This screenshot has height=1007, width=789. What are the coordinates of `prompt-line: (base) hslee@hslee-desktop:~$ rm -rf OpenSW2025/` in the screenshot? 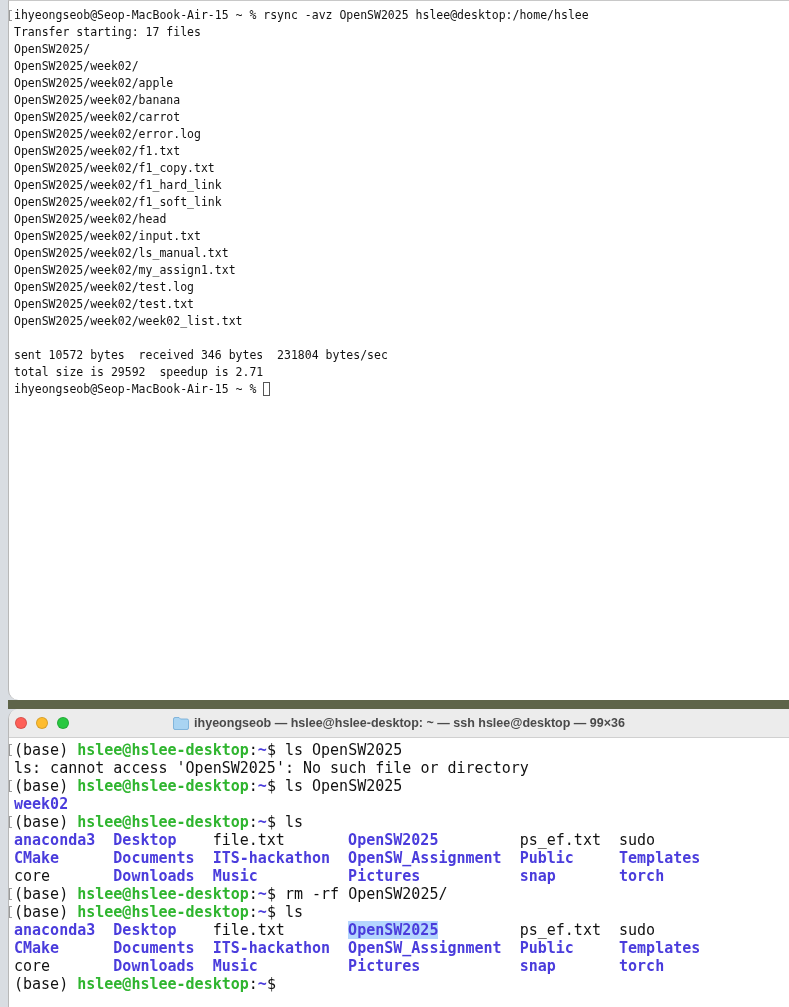 It's located at (231, 894).